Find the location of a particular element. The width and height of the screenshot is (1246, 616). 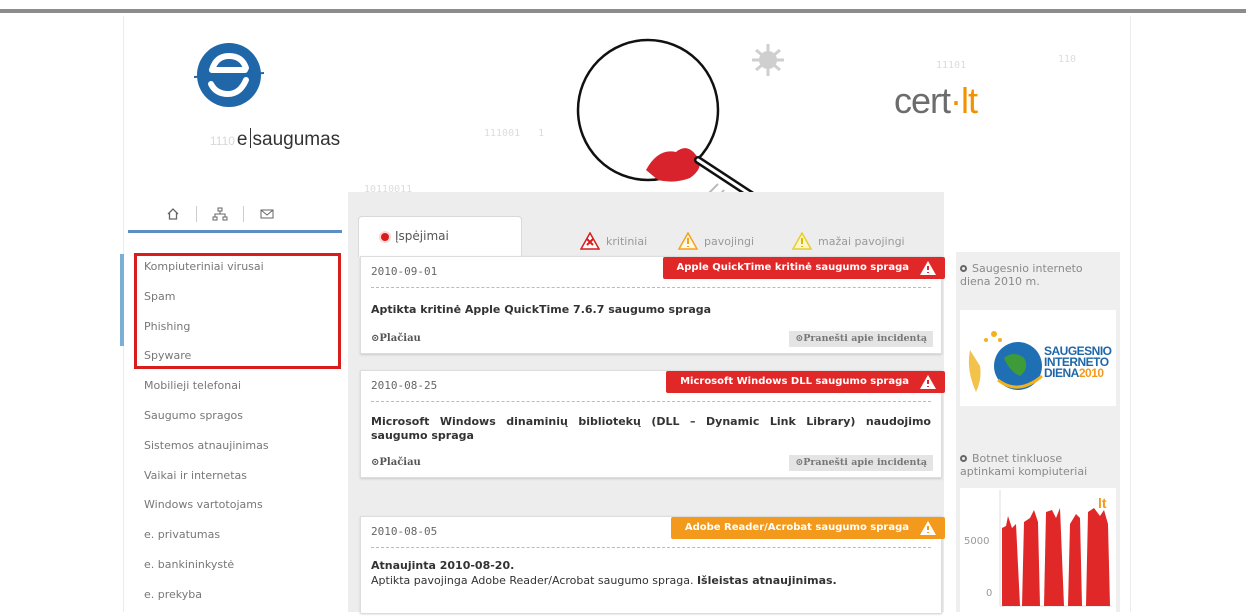

alert-banner: Apple QuickTime kritinė saugumo spraga is located at coordinates (803, 268).